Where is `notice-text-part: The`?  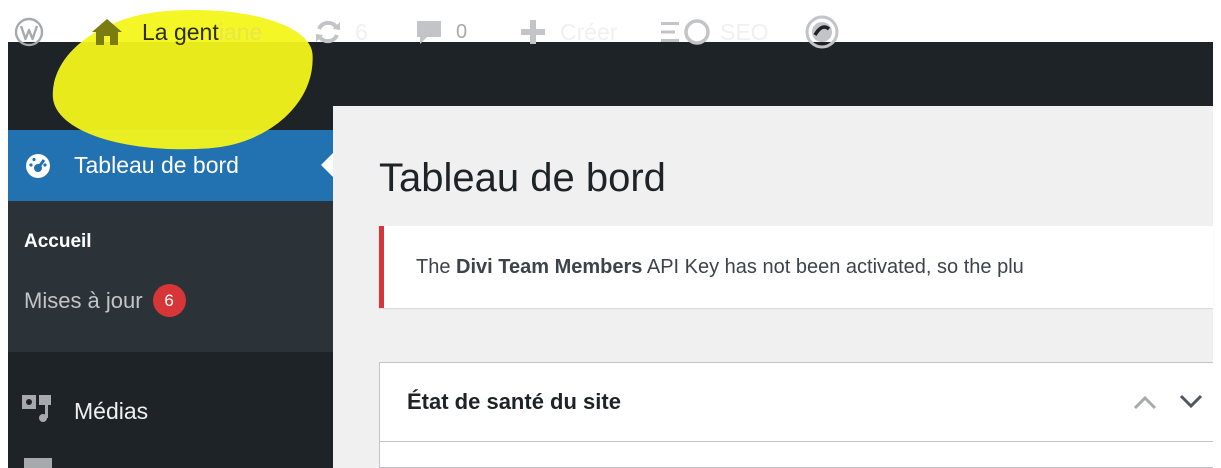
notice-text-part: The is located at coordinates (436, 266).